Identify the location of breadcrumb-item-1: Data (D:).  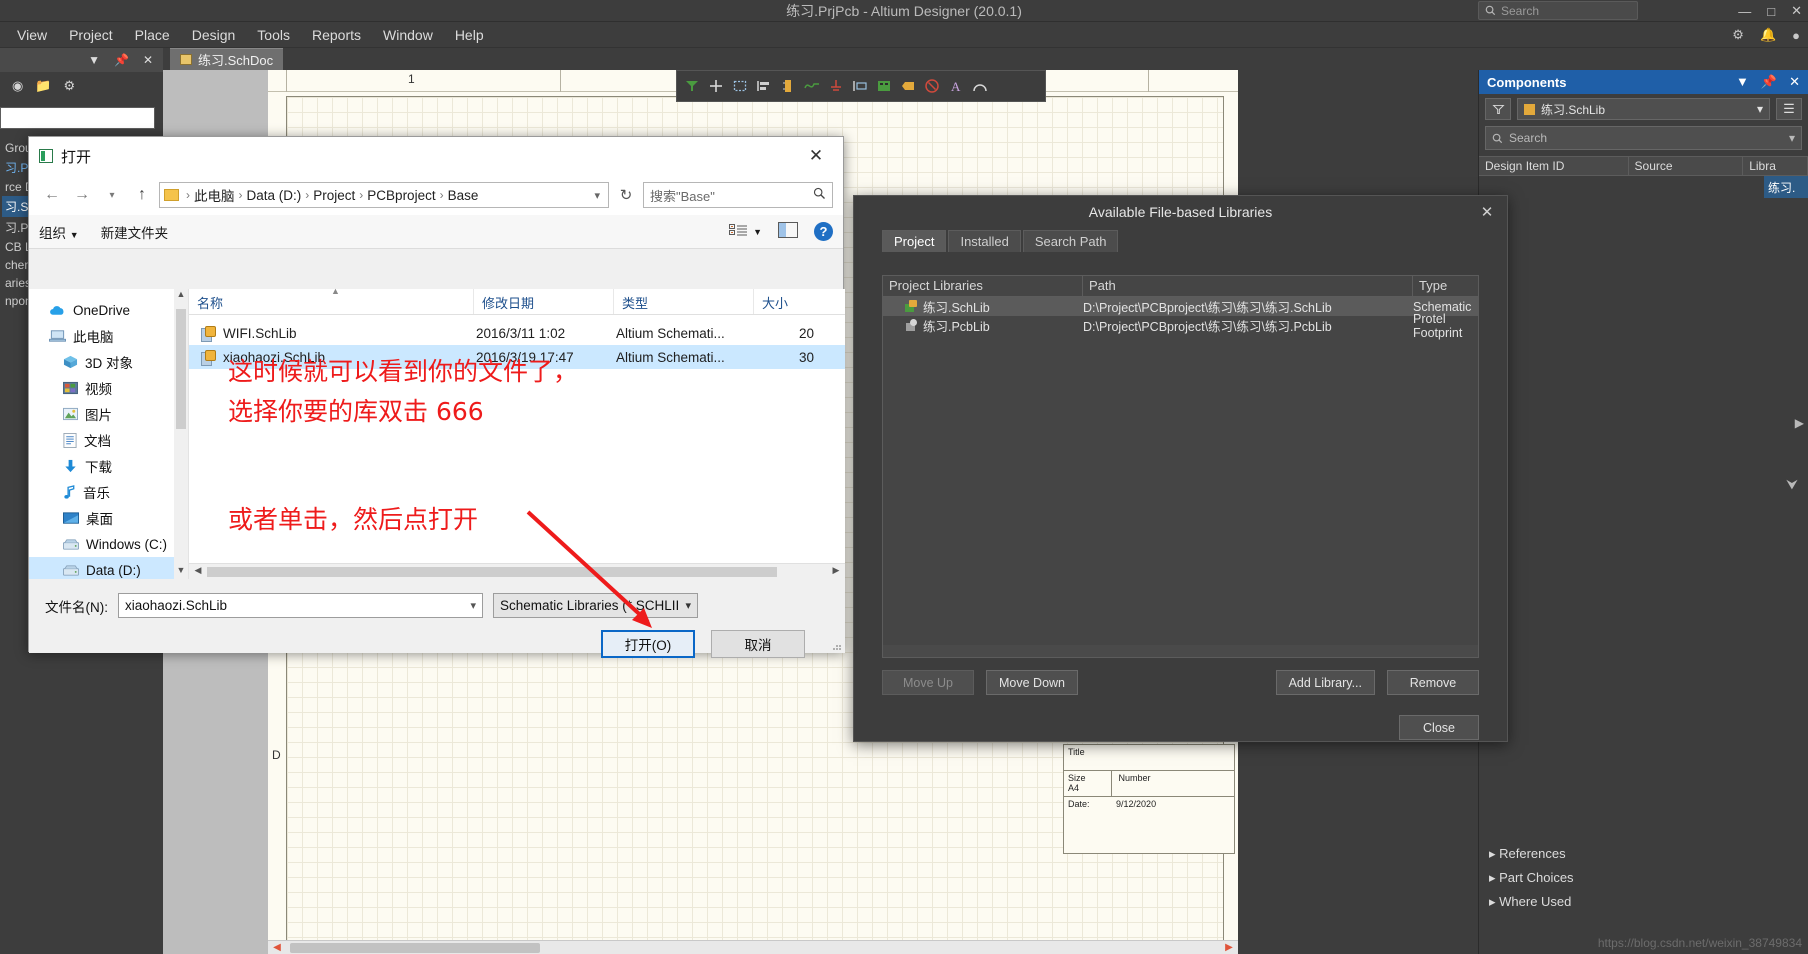
(274, 195).